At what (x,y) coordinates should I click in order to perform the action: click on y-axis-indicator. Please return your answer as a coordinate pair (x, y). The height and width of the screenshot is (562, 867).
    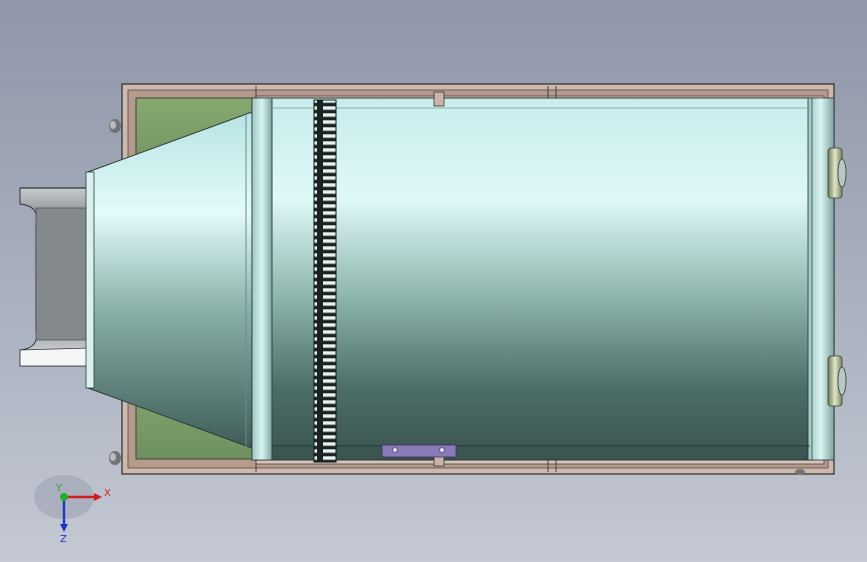
    Looking at the image, I should click on (64, 497).